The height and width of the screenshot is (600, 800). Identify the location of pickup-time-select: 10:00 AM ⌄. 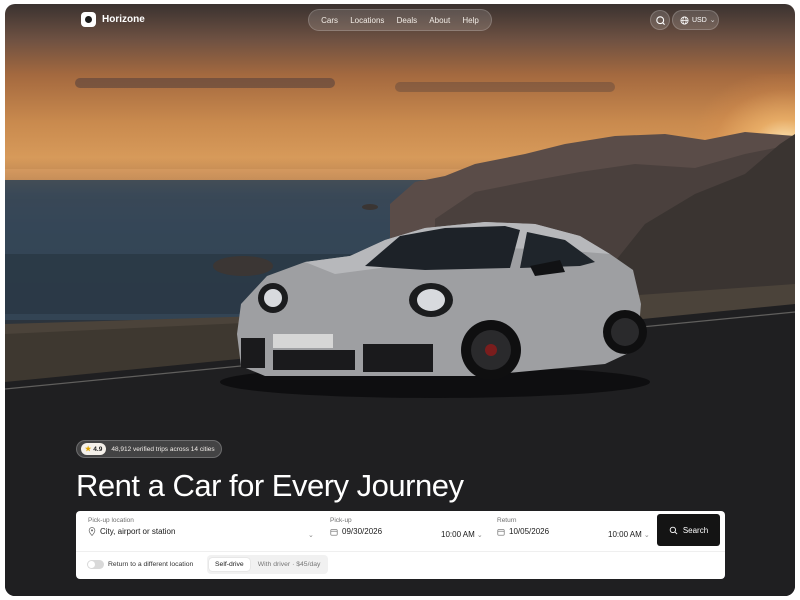
(462, 534).